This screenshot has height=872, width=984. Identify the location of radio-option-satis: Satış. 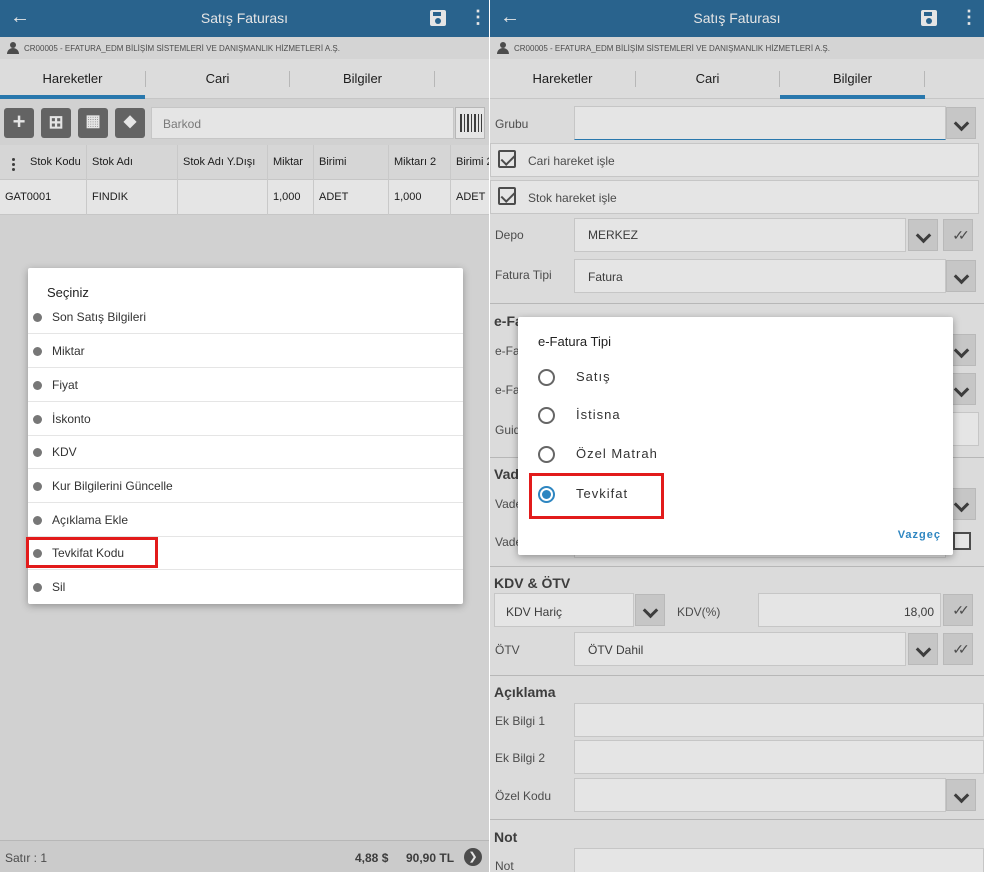
(735, 376).